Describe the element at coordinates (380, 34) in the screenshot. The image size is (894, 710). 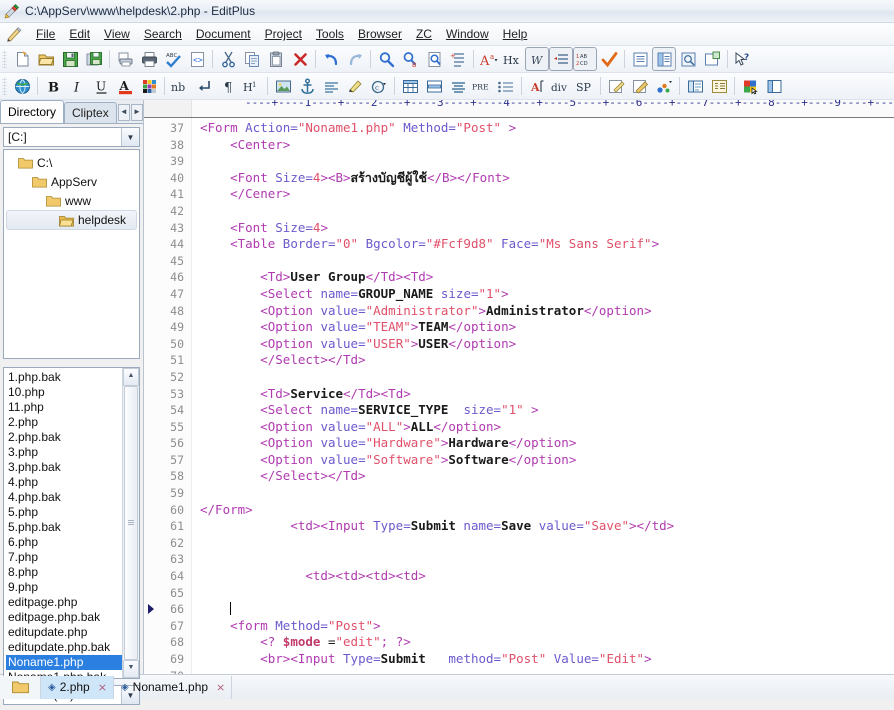
I see `menu-browser: Browser` at that location.